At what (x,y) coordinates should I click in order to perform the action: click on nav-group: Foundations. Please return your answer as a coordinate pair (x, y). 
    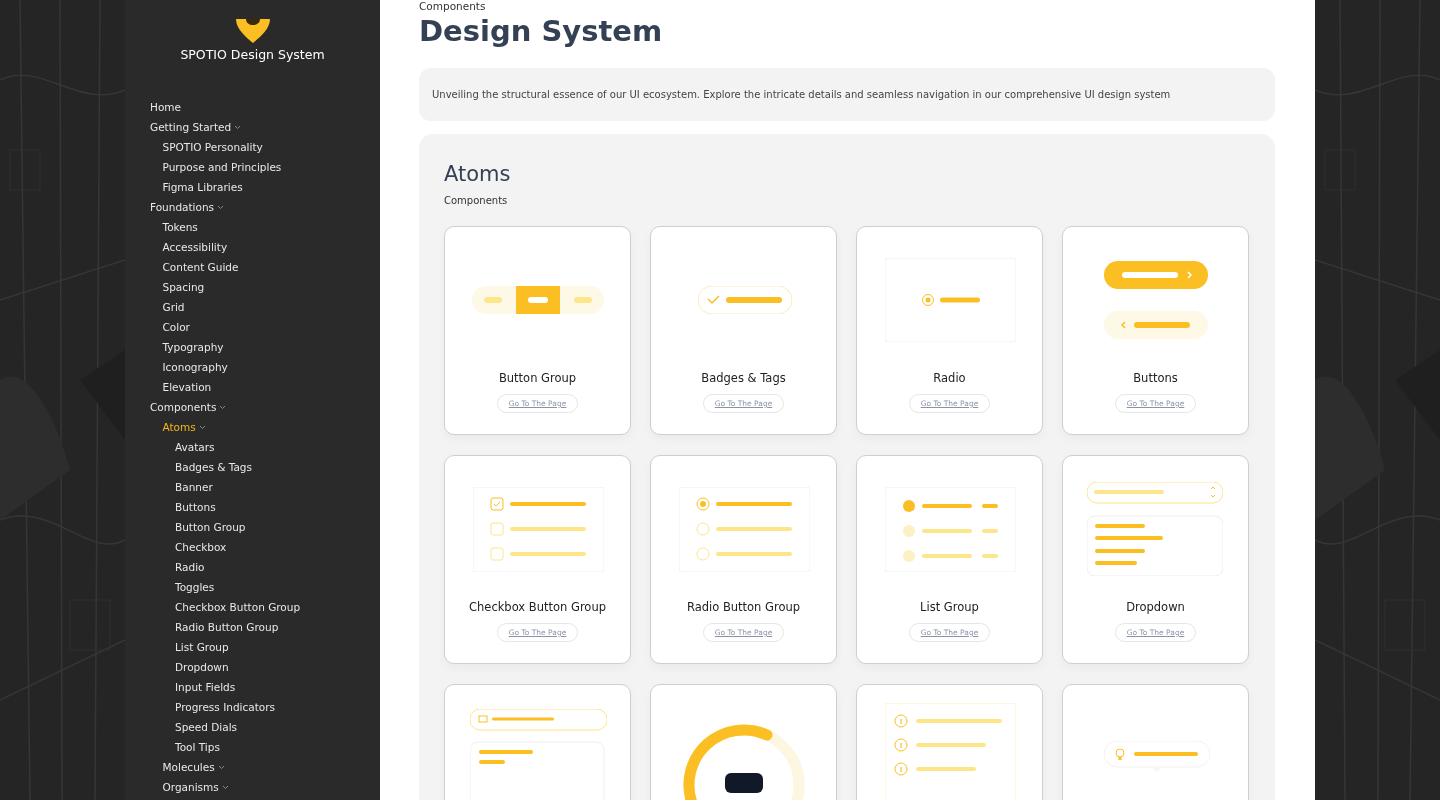
    Looking at the image, I should click on (265, 207).